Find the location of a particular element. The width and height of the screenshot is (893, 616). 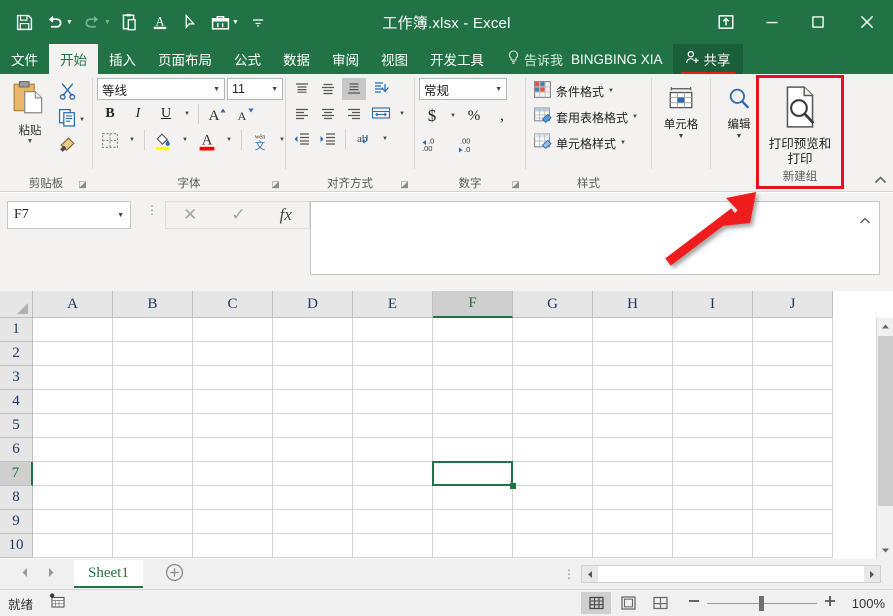

decrease-indent-button is located at coordinates (302, 139).